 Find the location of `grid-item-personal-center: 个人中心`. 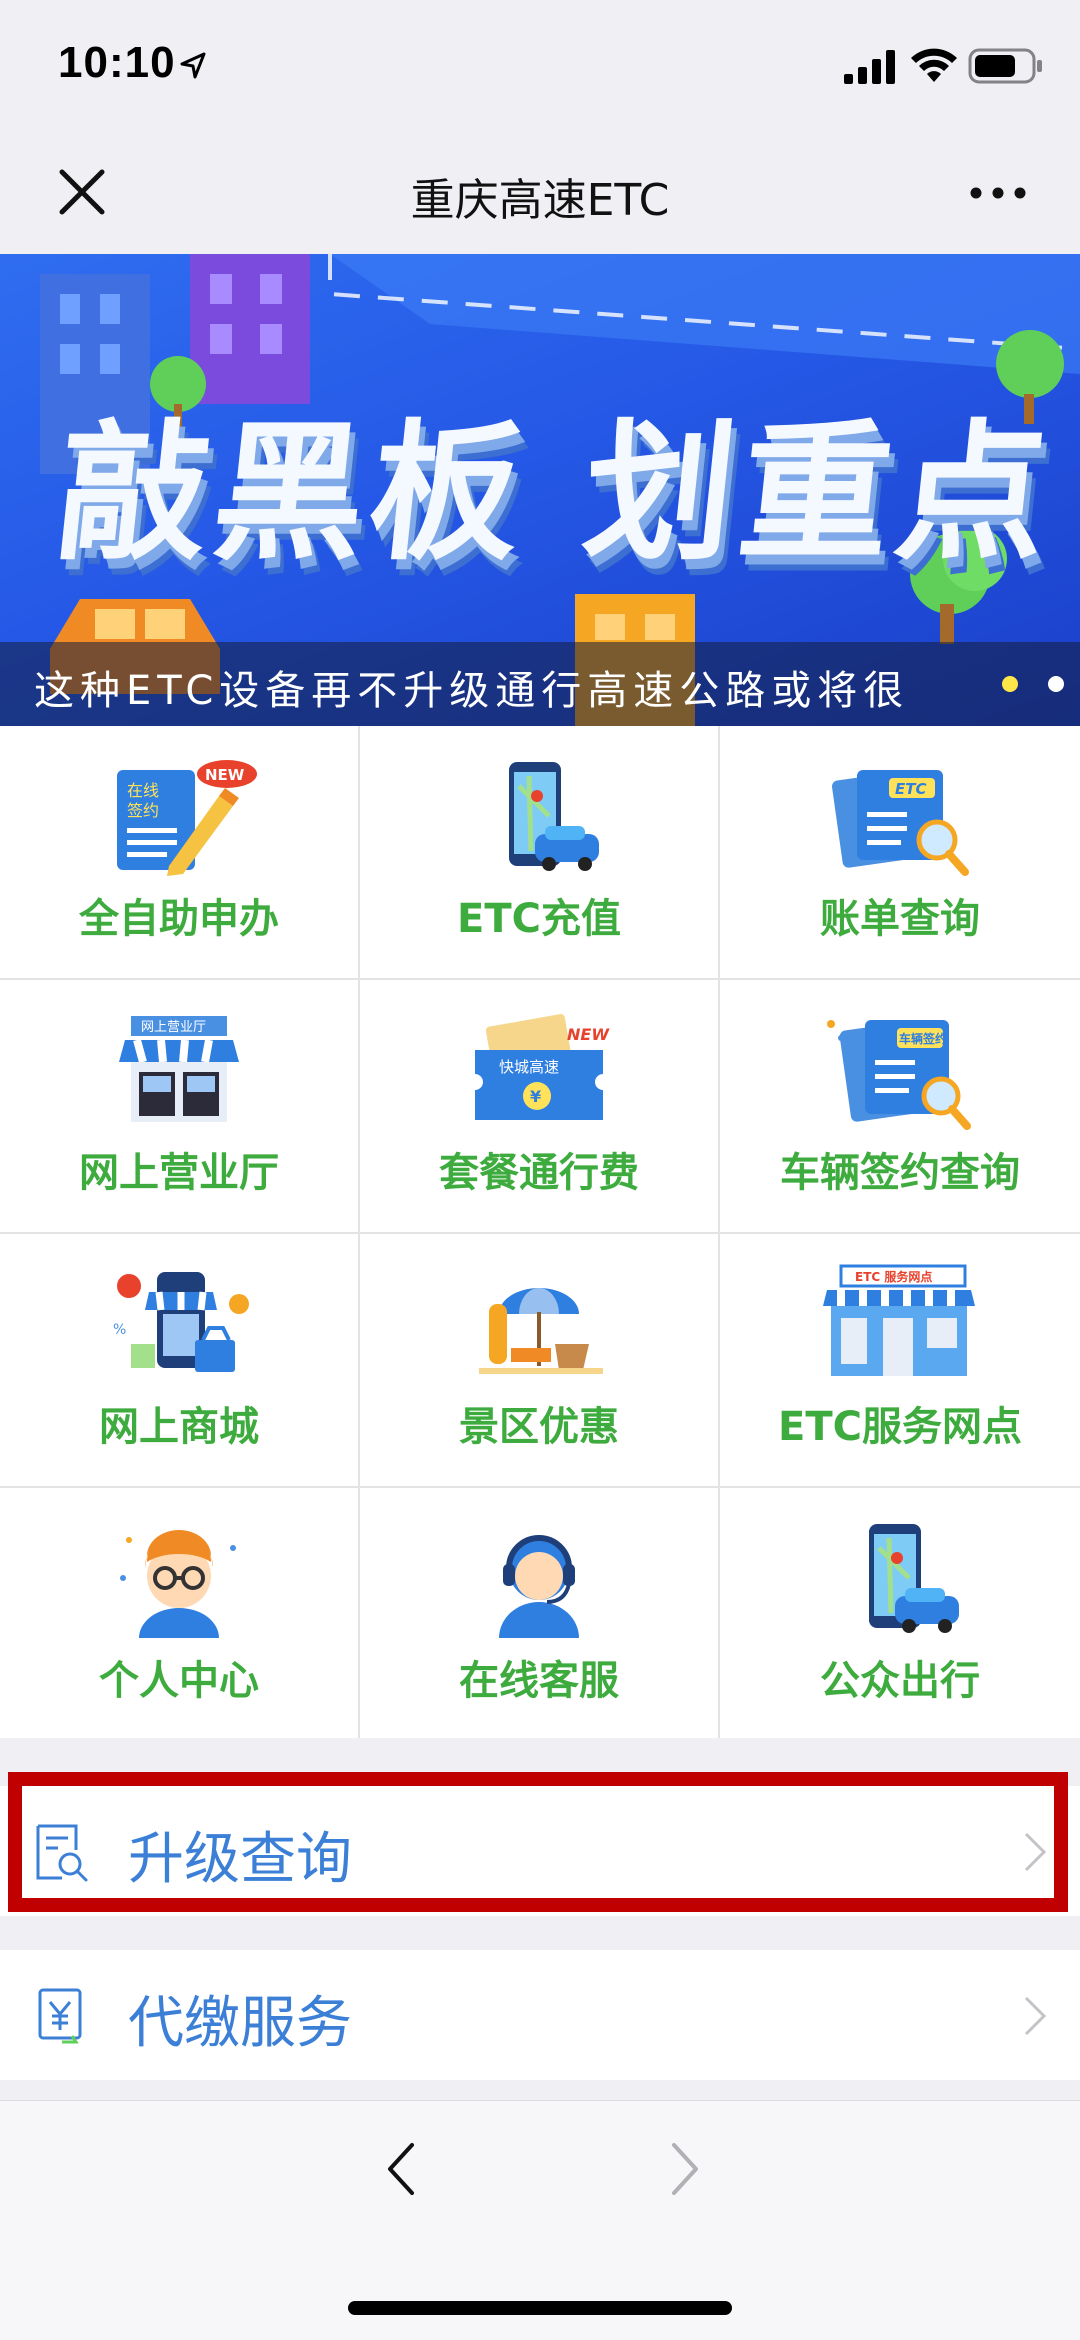

grid-item-personal-center: 个人中心 is located at coordinates (180, 1613).